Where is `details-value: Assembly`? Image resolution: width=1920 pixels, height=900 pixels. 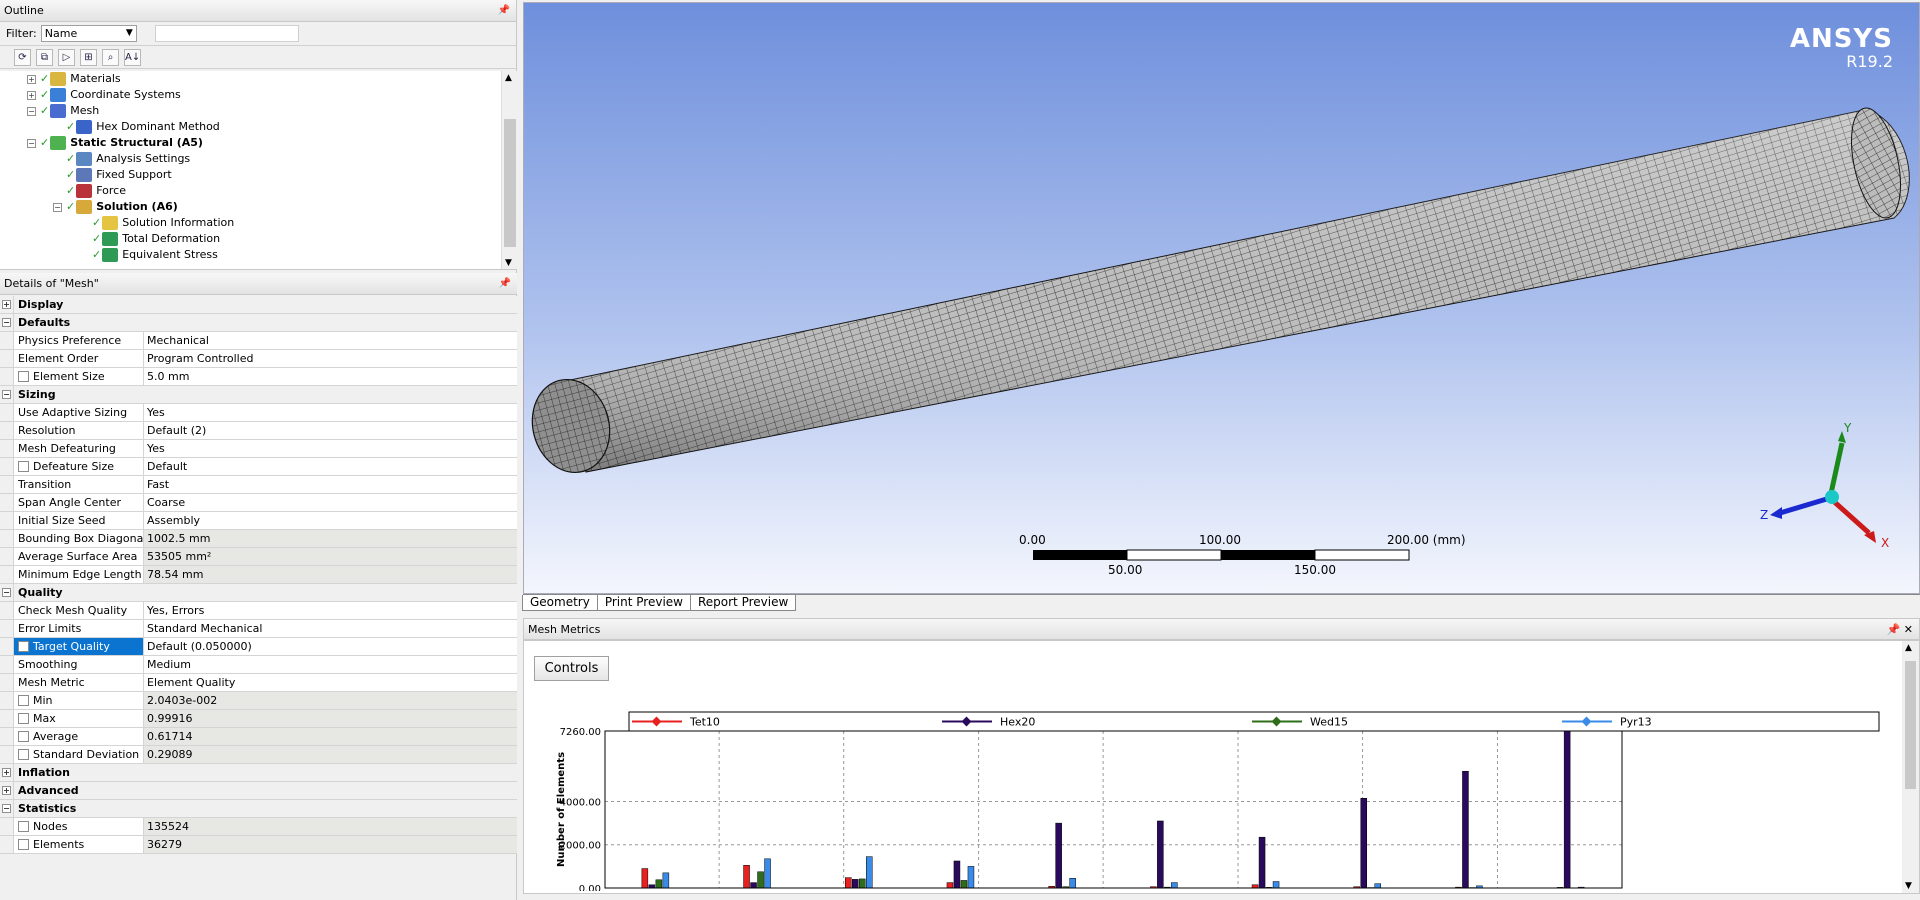 details-value: Assembly is located at coordinates (330, 520).